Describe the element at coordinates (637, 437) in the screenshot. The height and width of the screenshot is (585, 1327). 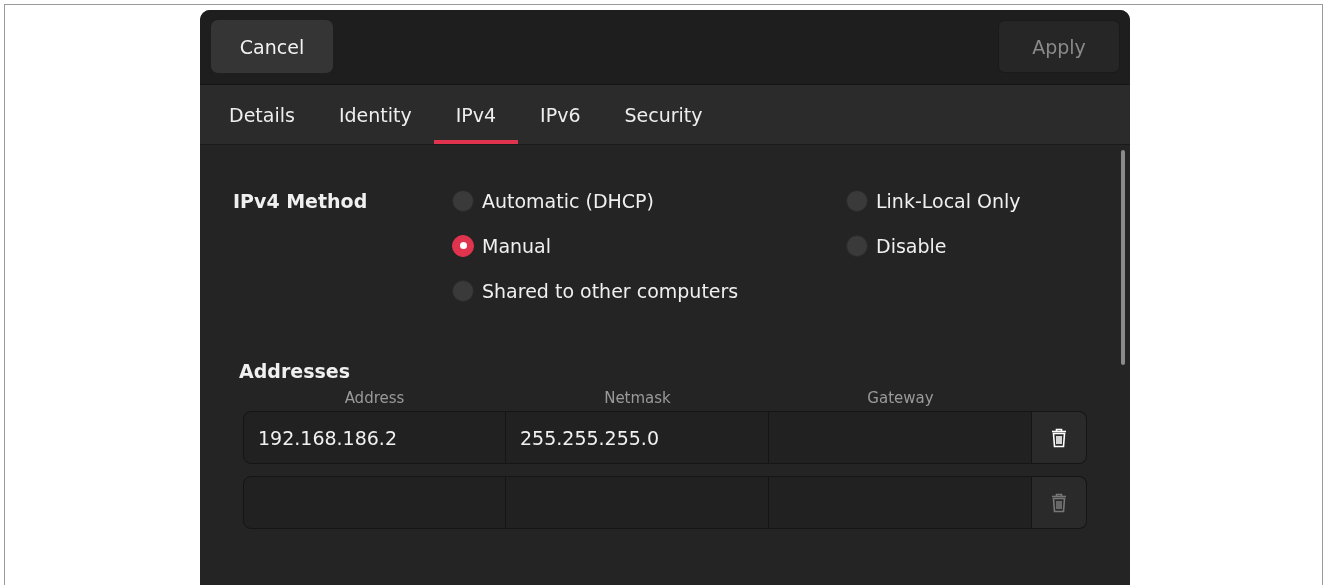
I see `netmask-field: 255.255.255.0` at that location.